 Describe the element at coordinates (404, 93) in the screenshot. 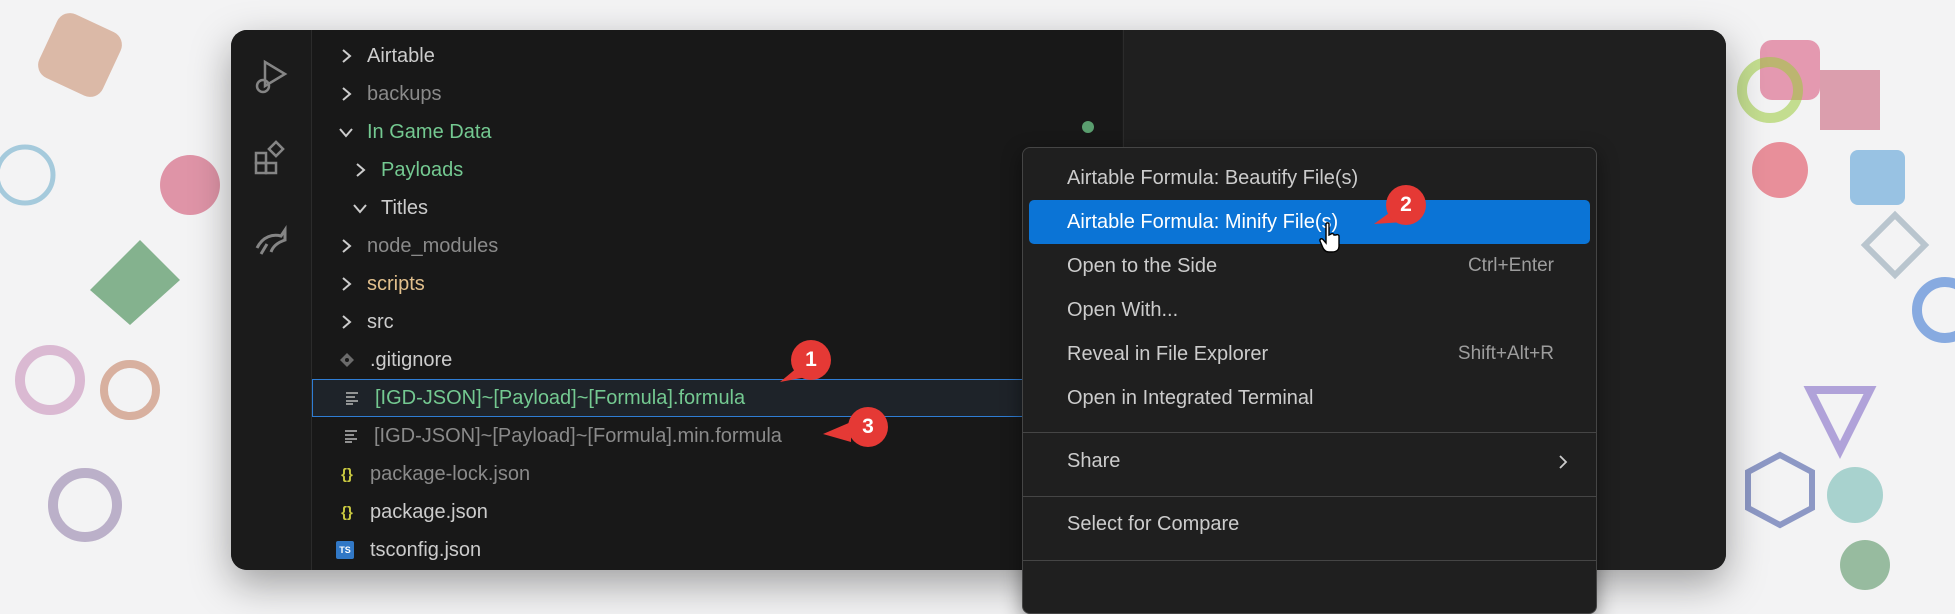

I see `tree-item-label: backups` at that location.